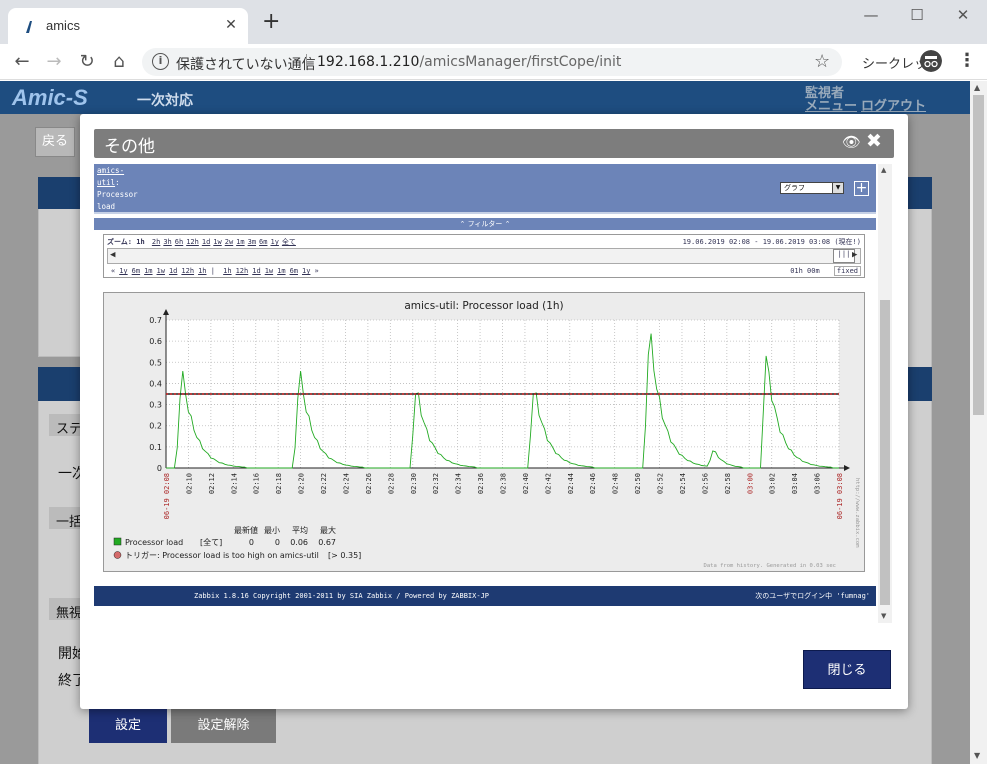  Describe the element at coordinates (229, 242) in the screenshot. I see `zoom-option-6: 2w` at that location.